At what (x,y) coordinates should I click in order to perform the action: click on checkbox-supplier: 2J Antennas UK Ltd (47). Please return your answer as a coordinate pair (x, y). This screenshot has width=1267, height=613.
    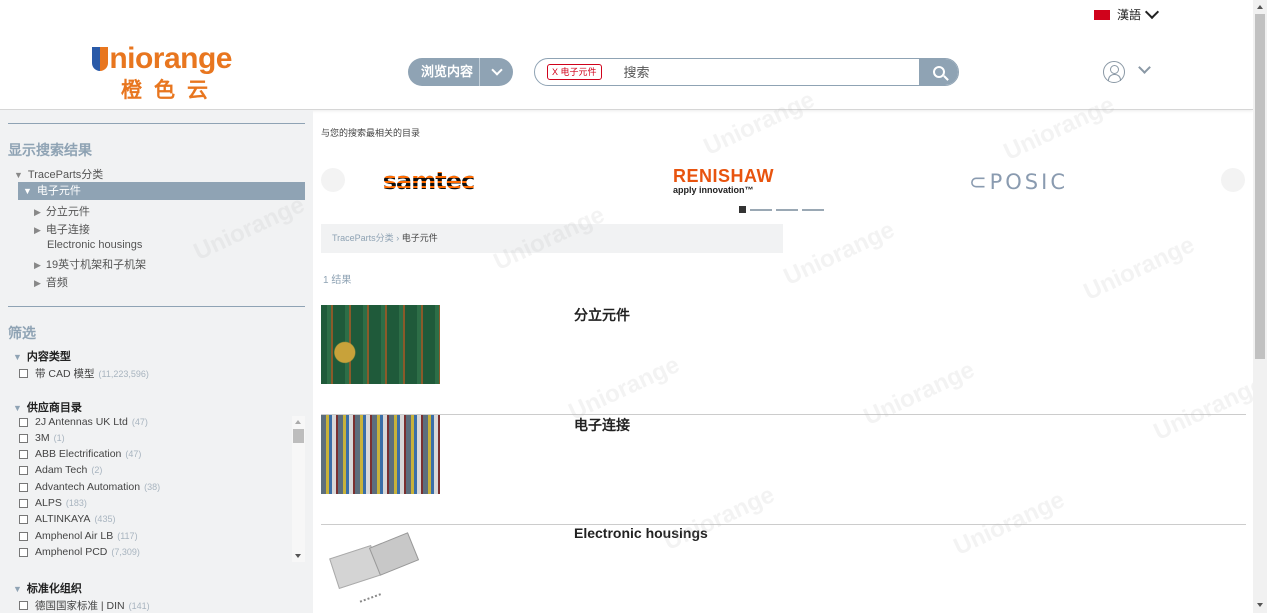
    Looking at the image, I should click on (83, 422).